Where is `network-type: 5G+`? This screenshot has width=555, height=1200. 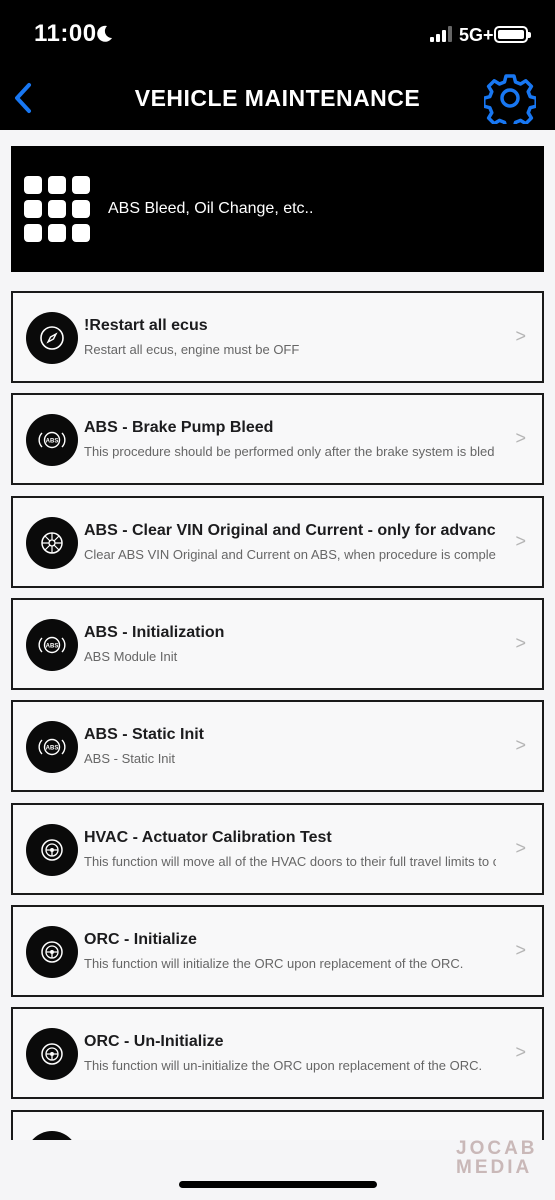 network-type: 5G+ is located at coordinates (476, 35).